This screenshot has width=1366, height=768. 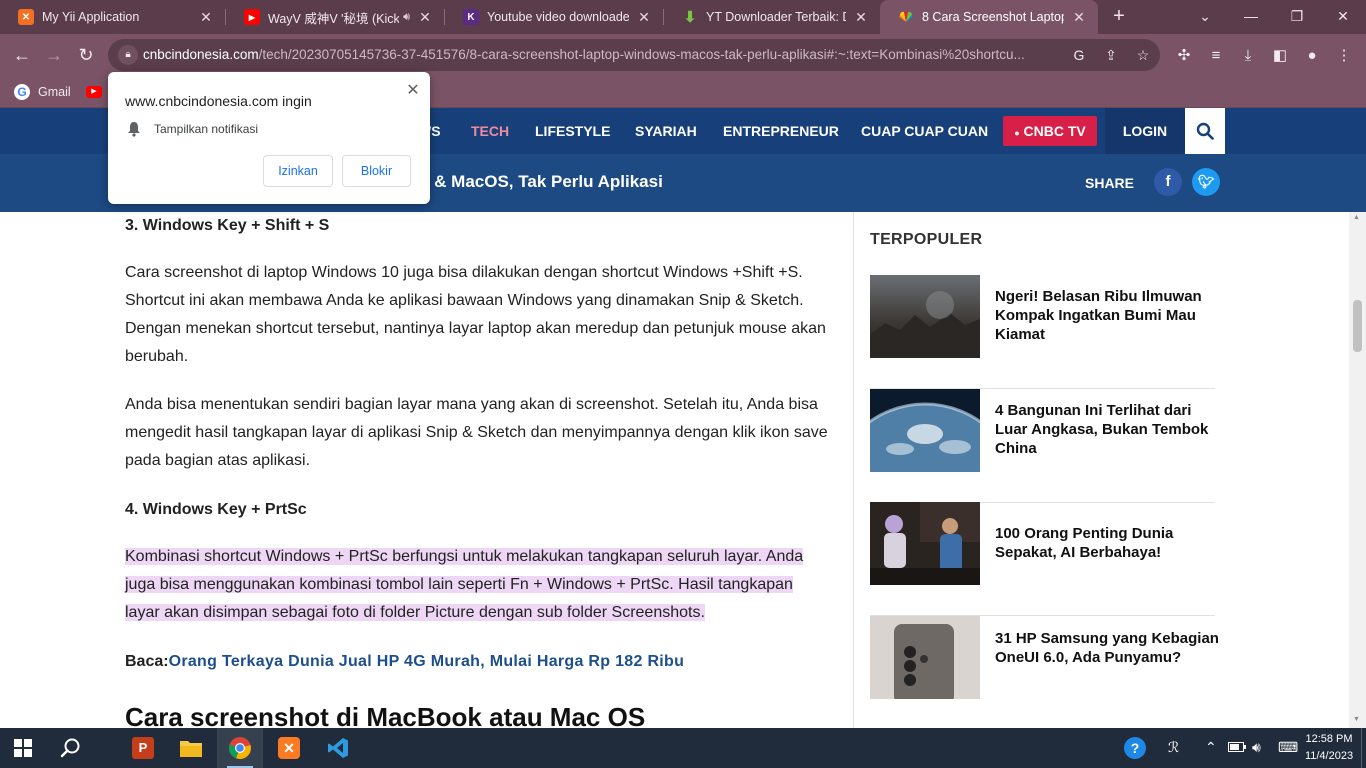 I want to click on site-search-button, so click(x=1205, y=131).